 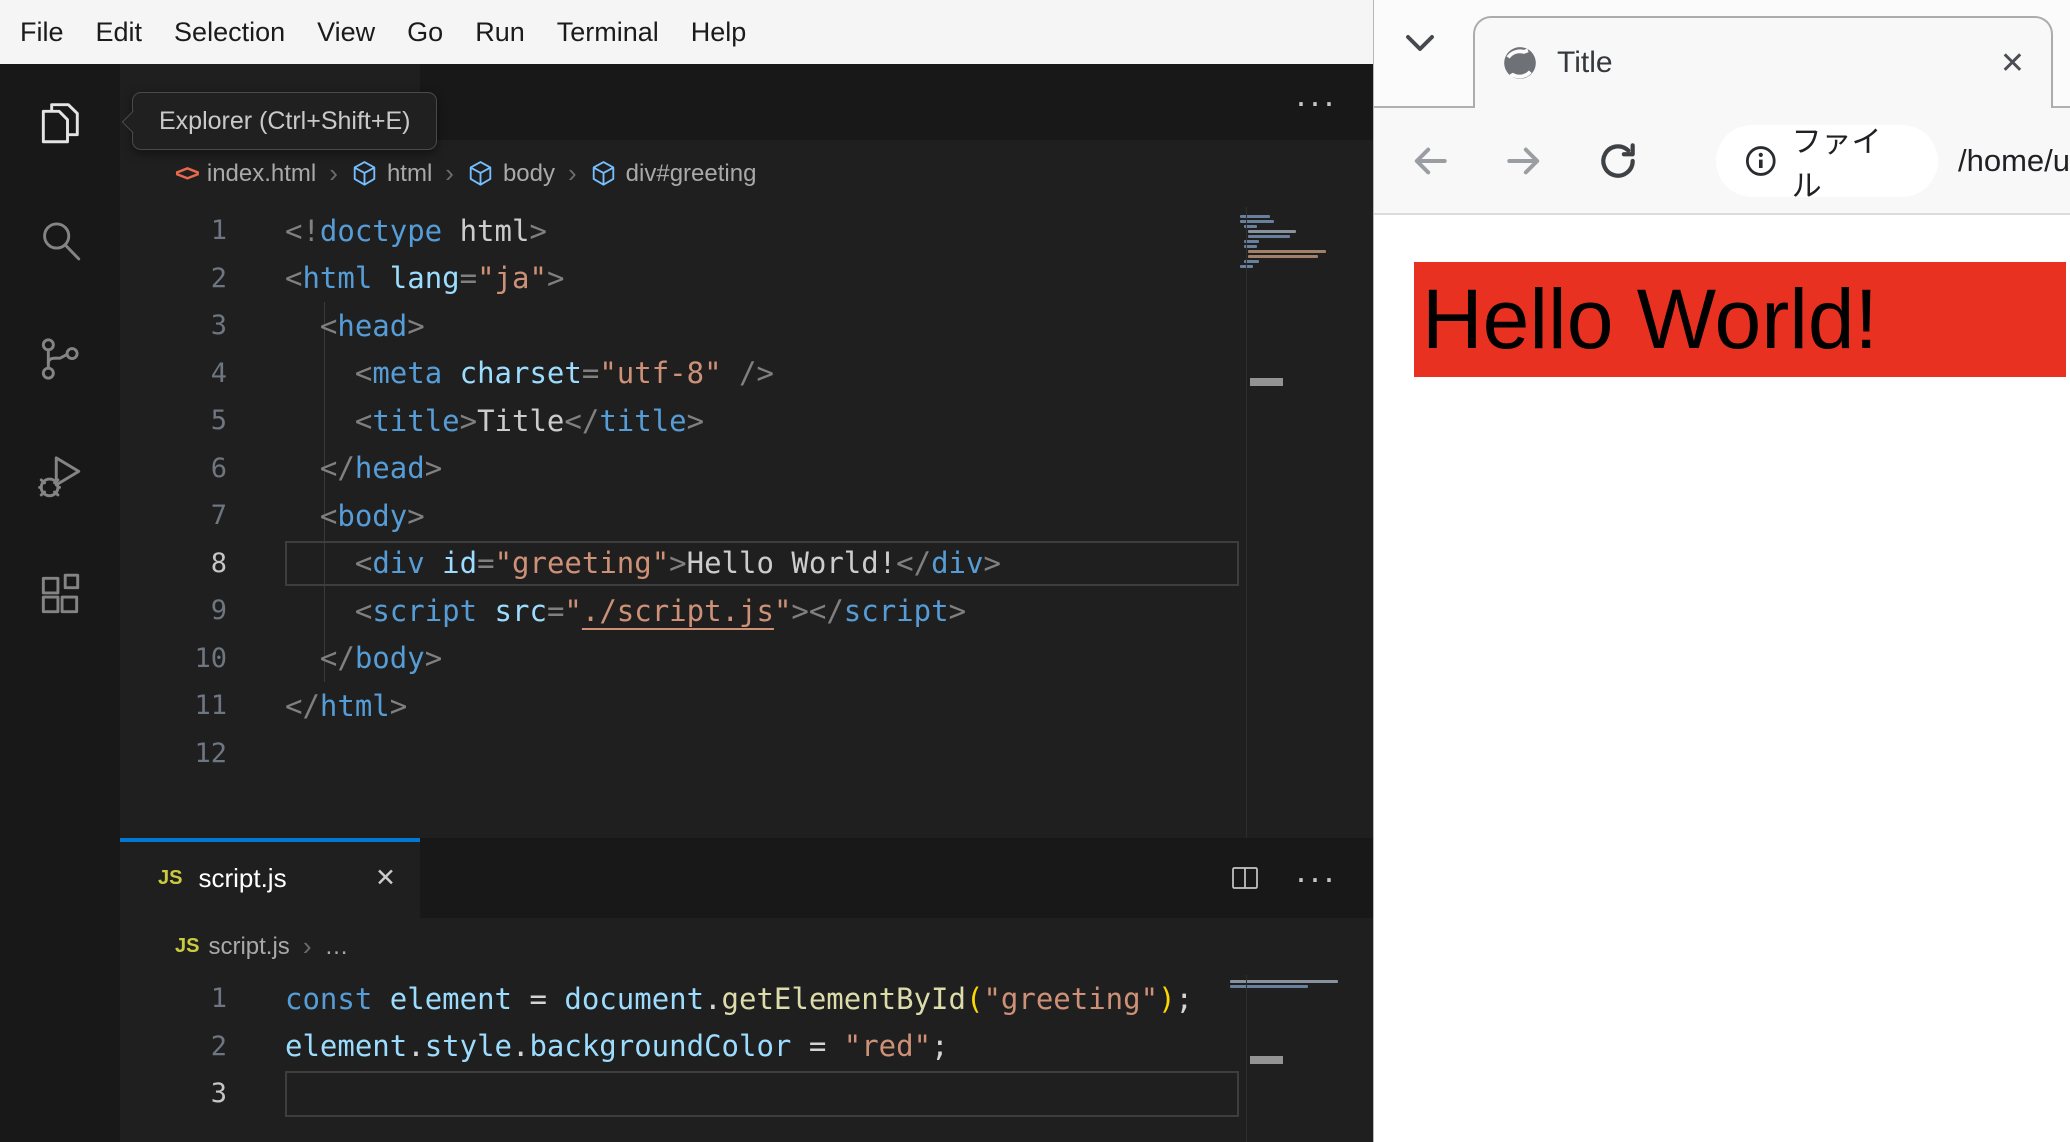 What do you see at coordinates (746, 421) in the screenshot?
I see `code-line-5: 5 <title>Title</title>` at bounding box center [746, 421].